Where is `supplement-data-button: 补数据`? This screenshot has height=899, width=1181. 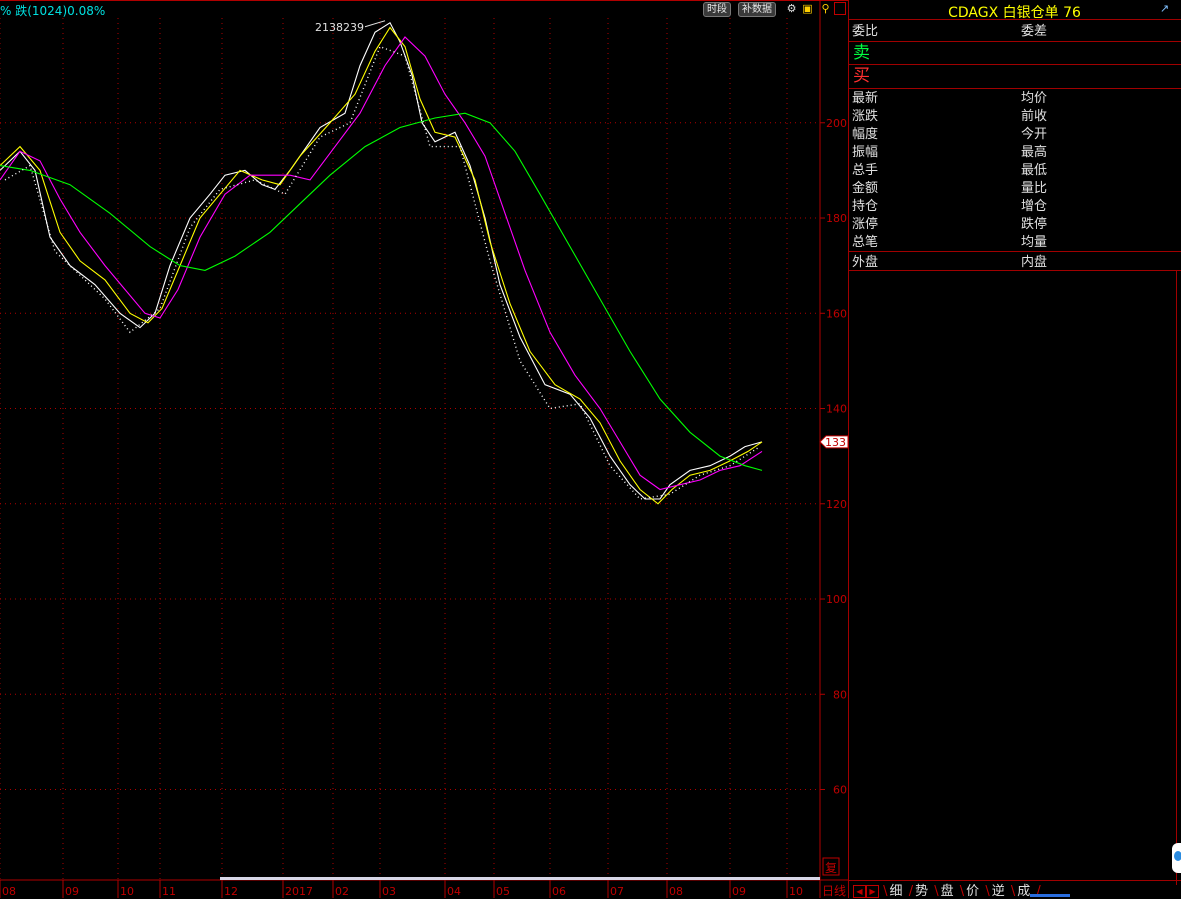 supplement-data-button: 补数据 is located at coordinates (757, 9).